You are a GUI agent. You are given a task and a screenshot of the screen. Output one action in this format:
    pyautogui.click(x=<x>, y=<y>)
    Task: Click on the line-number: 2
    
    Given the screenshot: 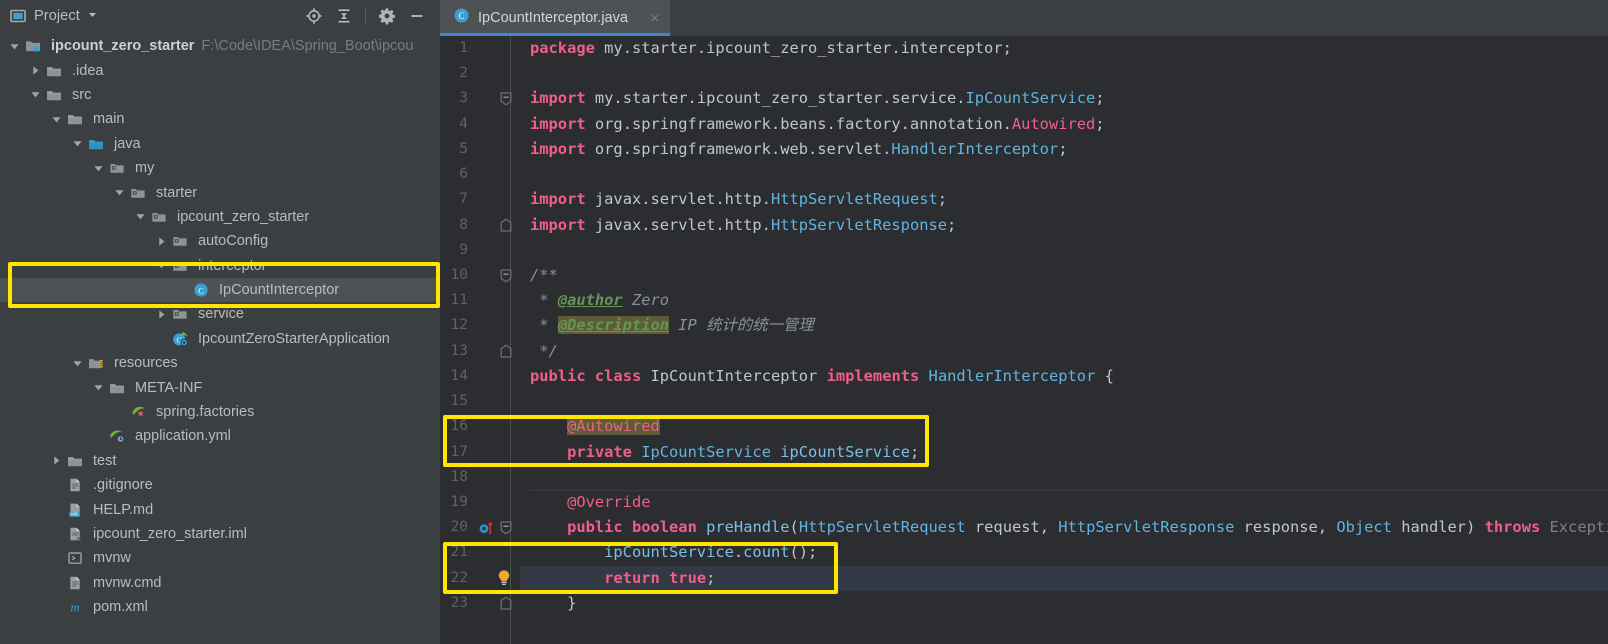 What is the action you would take?
    pyautogui.click(x=463, y=73)
    